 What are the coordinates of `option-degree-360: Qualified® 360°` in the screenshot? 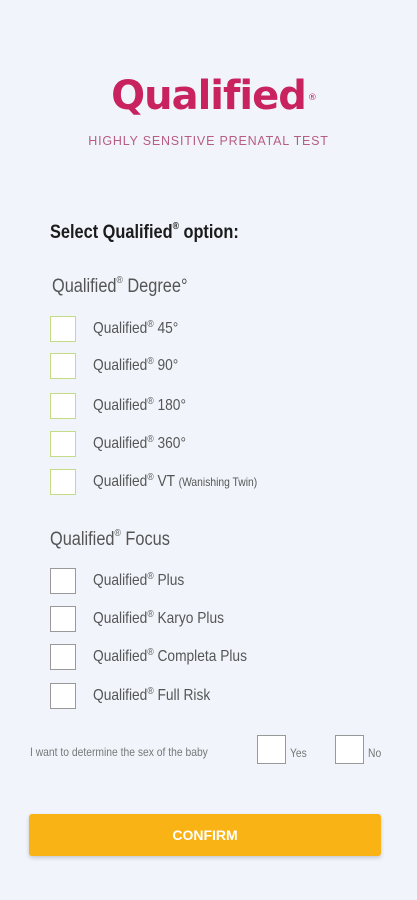 It's located at (118, 444).